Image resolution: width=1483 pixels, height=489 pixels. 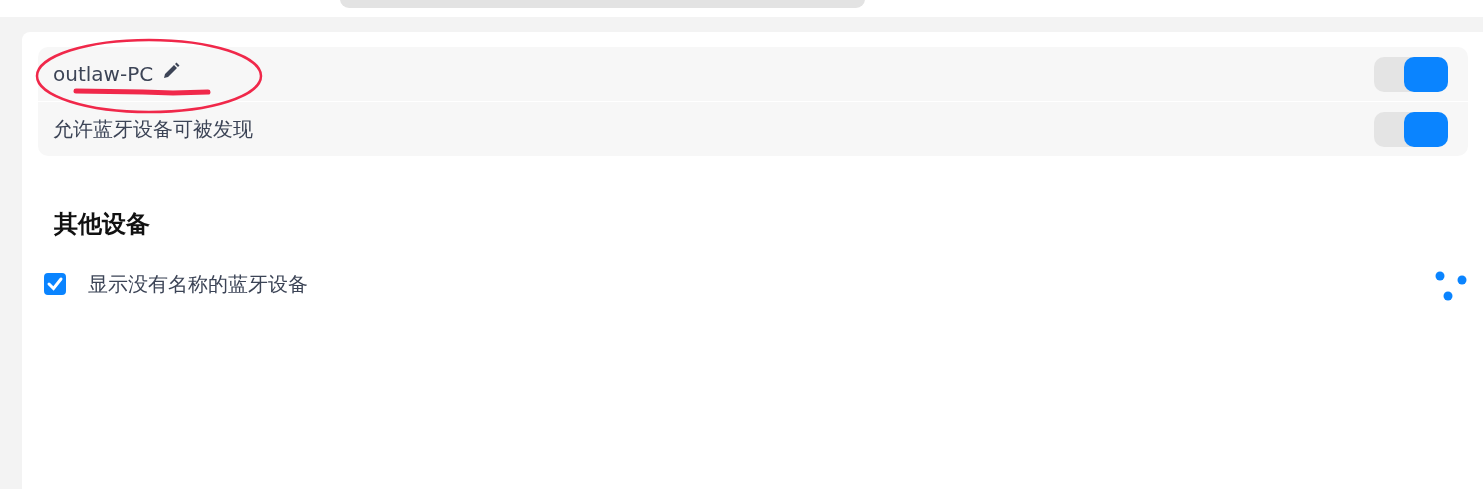 What do you see at coordinates (153, 129) in the screenshot?
I see `setting-label: 允许蓝牙设备可被发现` at bounding box center [153, 129].